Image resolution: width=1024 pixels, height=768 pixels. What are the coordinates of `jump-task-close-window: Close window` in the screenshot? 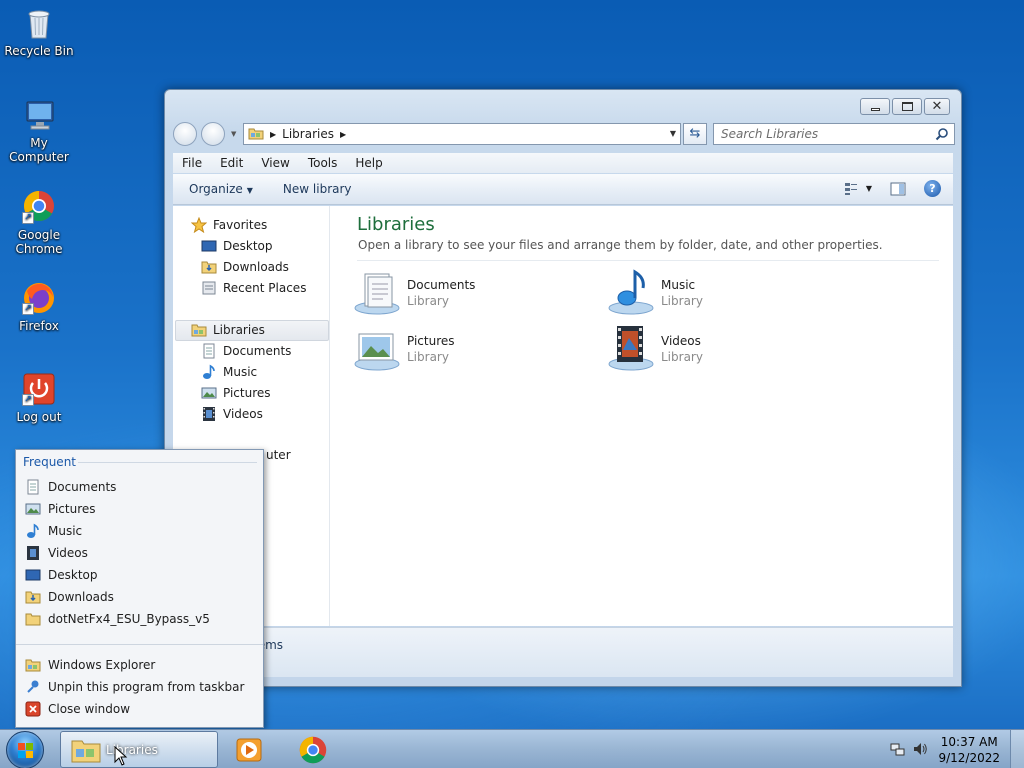 It's located at (77, 709).